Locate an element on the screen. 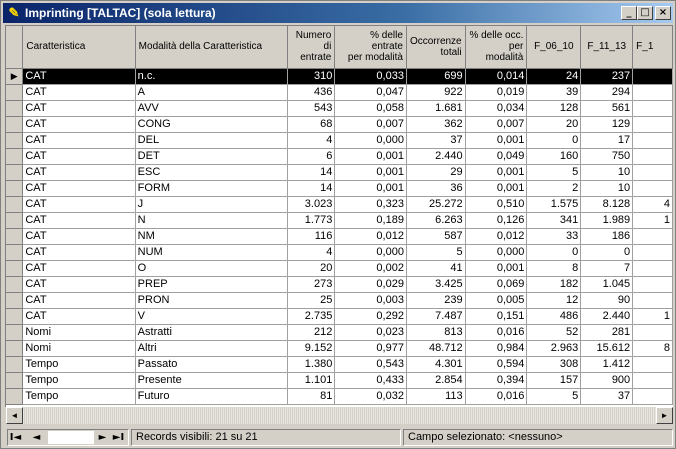  table-cell: 0,126 is located at coordinates (496, 220).